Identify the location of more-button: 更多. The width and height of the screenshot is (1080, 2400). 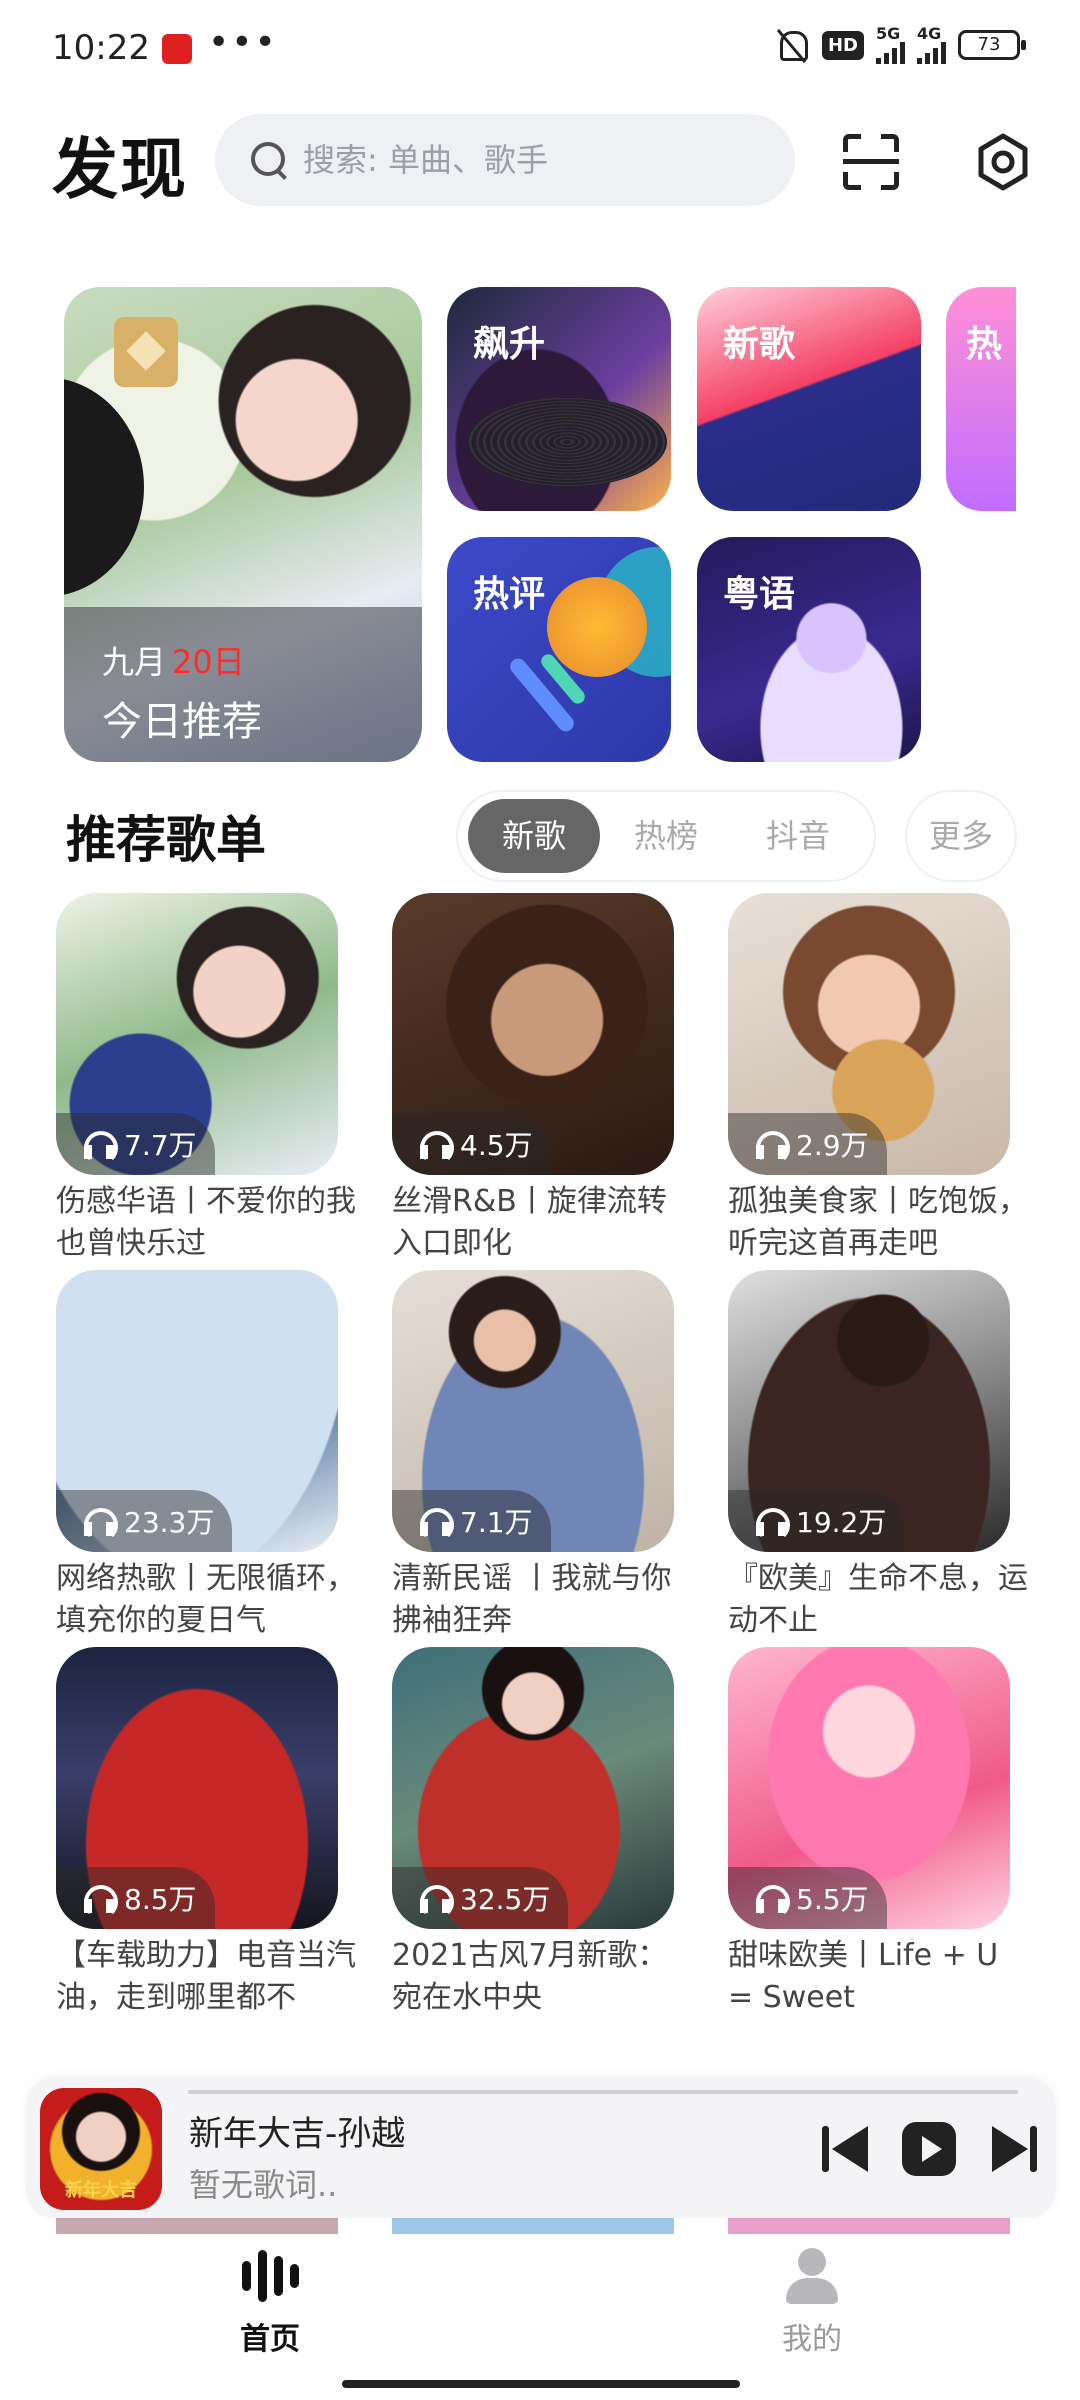
(961, 836).